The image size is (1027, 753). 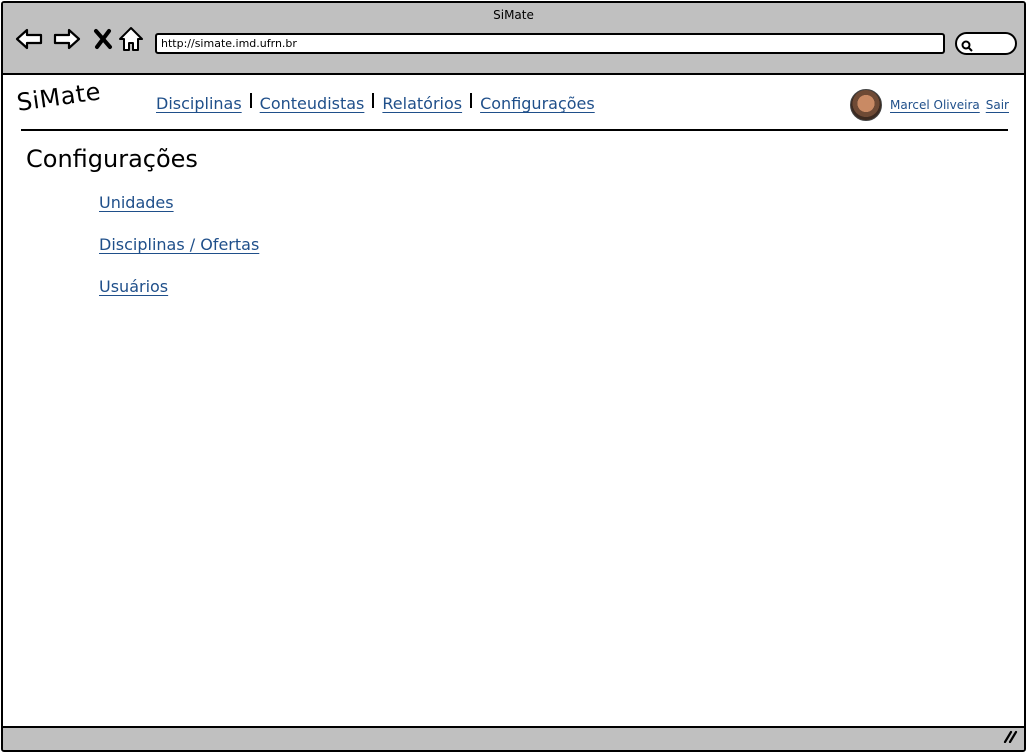 What do you see at coordinates (29, 39) in the screenshot?
I see `back-arrow-icon` at bounding box center [29, 39].